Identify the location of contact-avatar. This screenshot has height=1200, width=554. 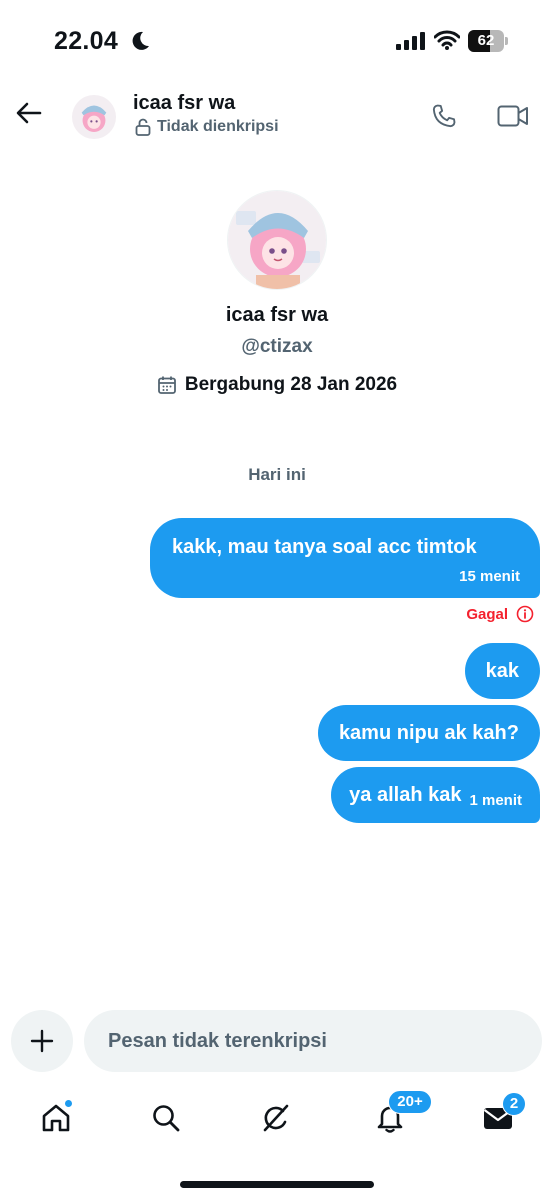
(94, 117).